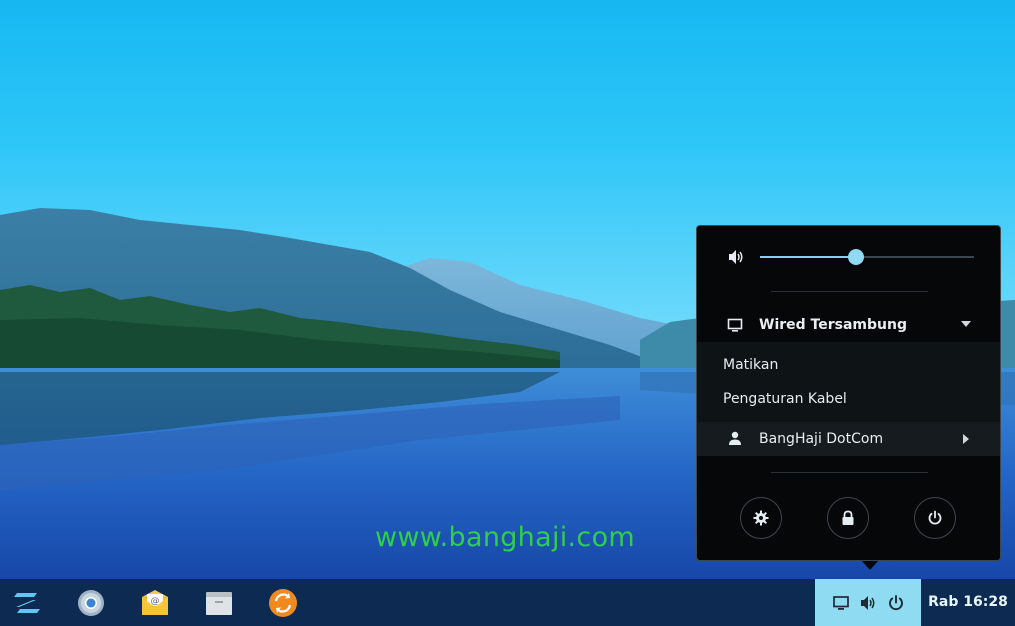  Describe the element at coordinates (735, 325) in the screenshot. I see `monitor-icon` at that location.